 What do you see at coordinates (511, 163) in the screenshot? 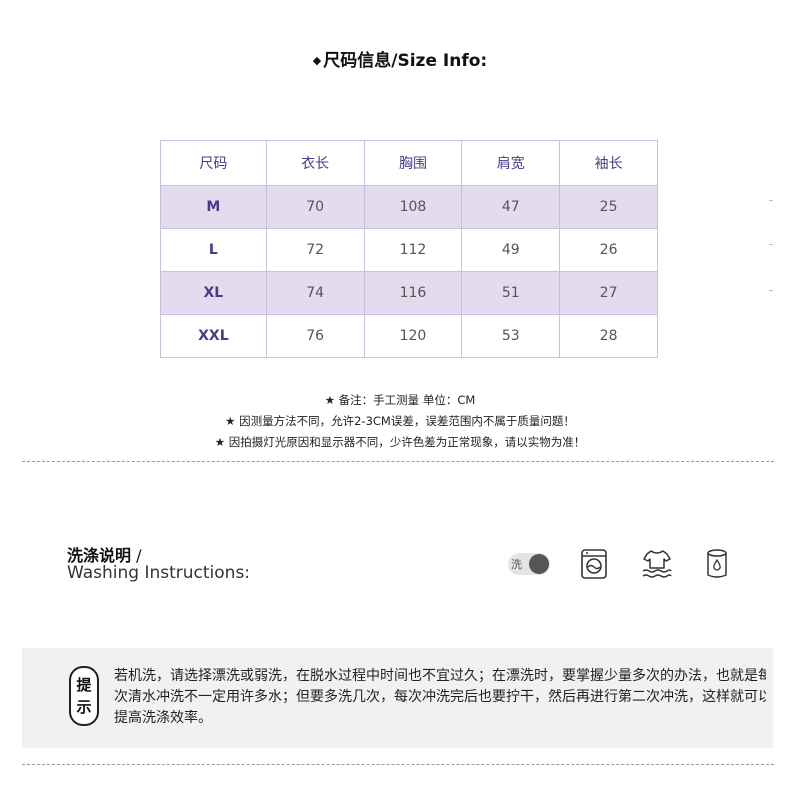
I see `header-shoulder: 肩宽` at bounding box center [511, 163].